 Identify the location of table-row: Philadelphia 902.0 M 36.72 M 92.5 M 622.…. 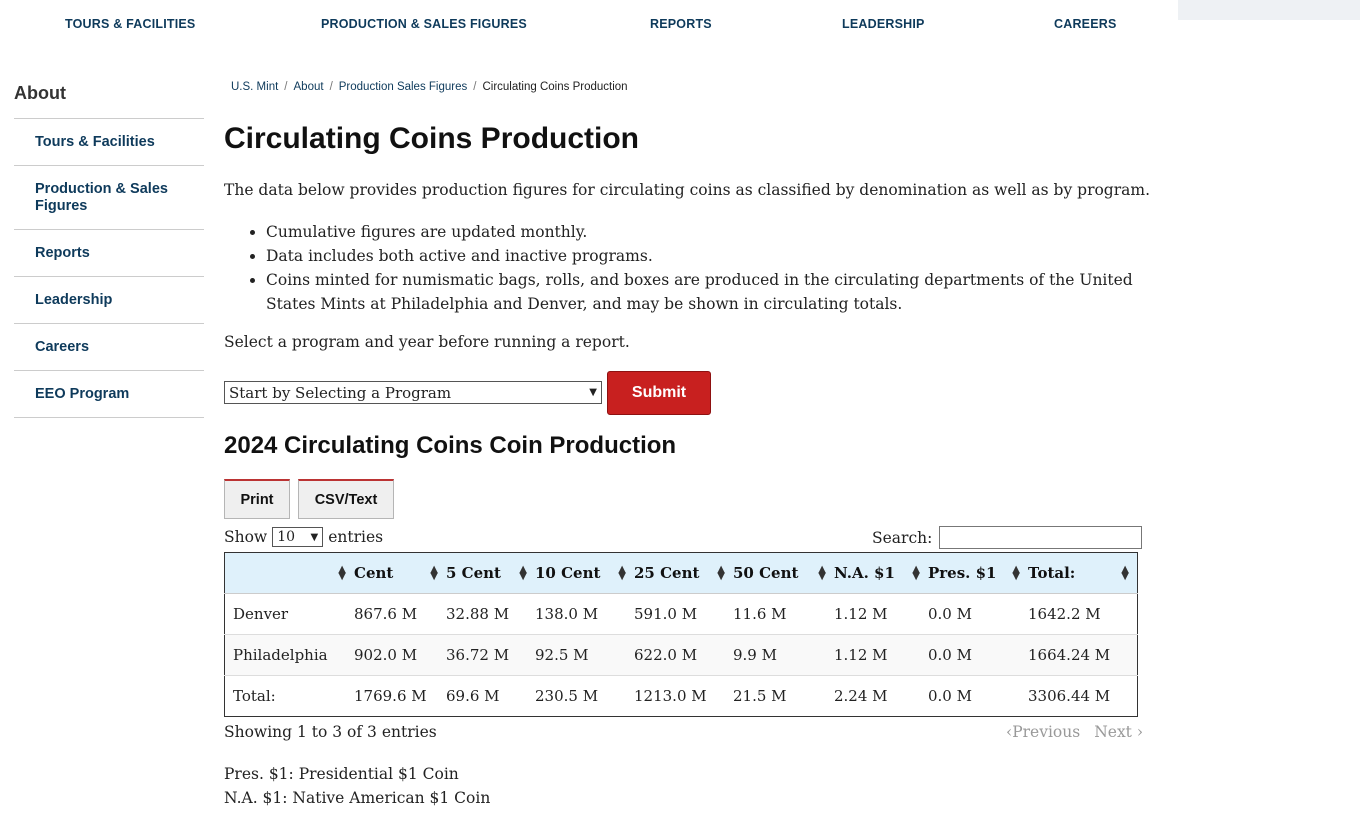
(681, 655).